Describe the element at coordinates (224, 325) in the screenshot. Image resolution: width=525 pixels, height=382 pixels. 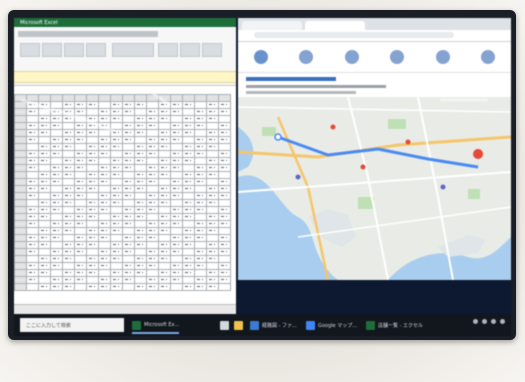
I see `taskbar-app` at that location.